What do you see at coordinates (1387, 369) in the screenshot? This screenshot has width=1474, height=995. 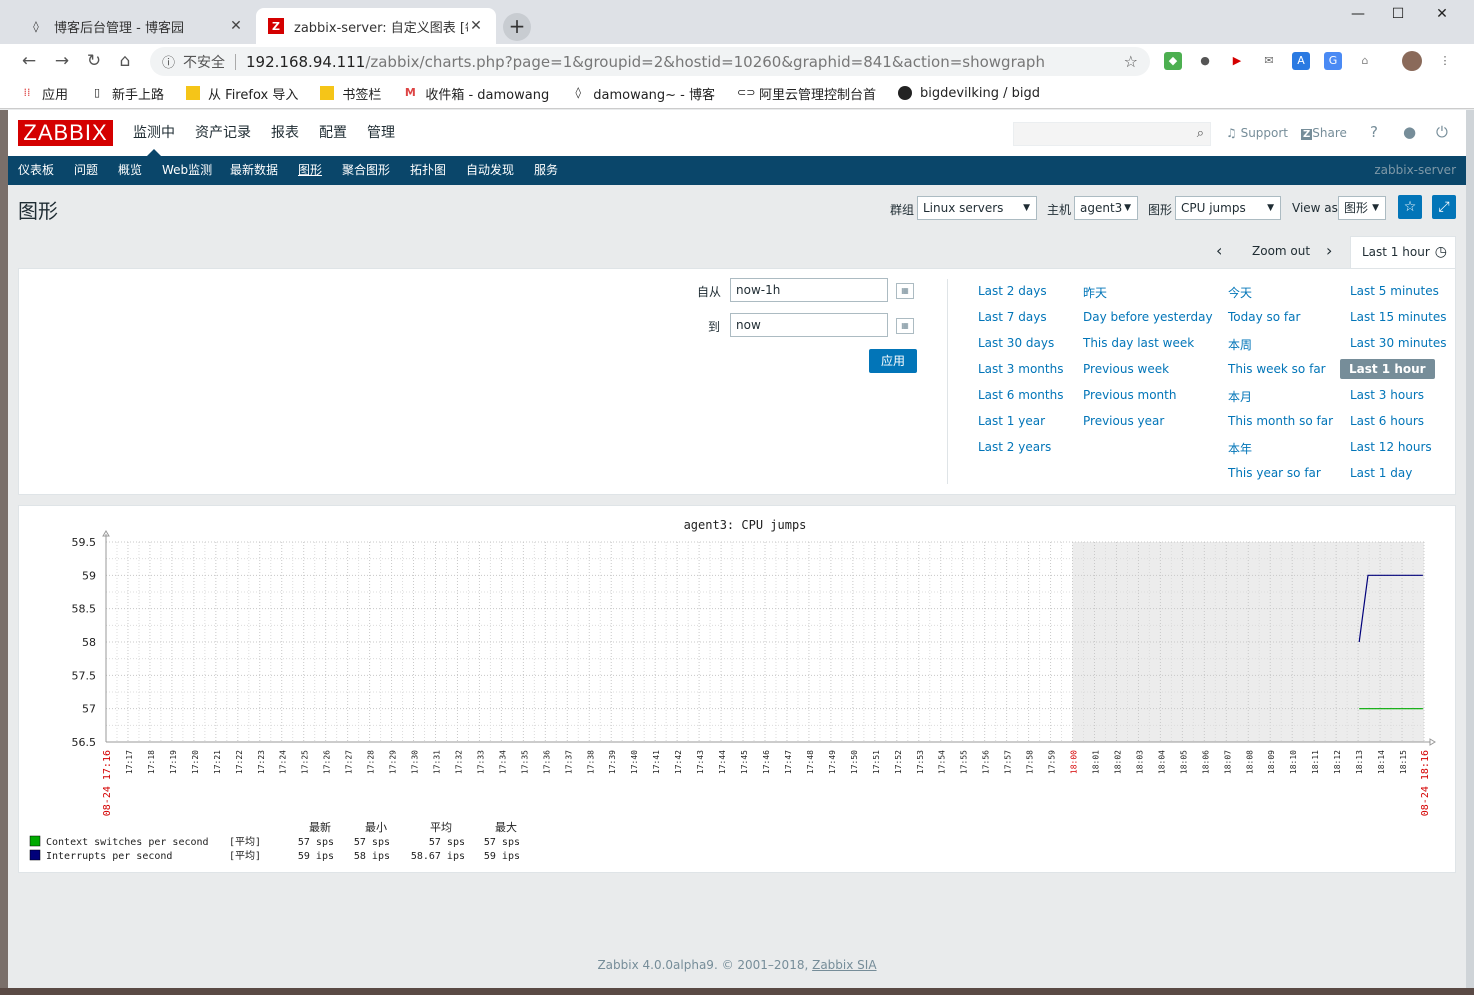 I see `quick-range-link: Last 1 hour` at bounding box center [1387, 369].